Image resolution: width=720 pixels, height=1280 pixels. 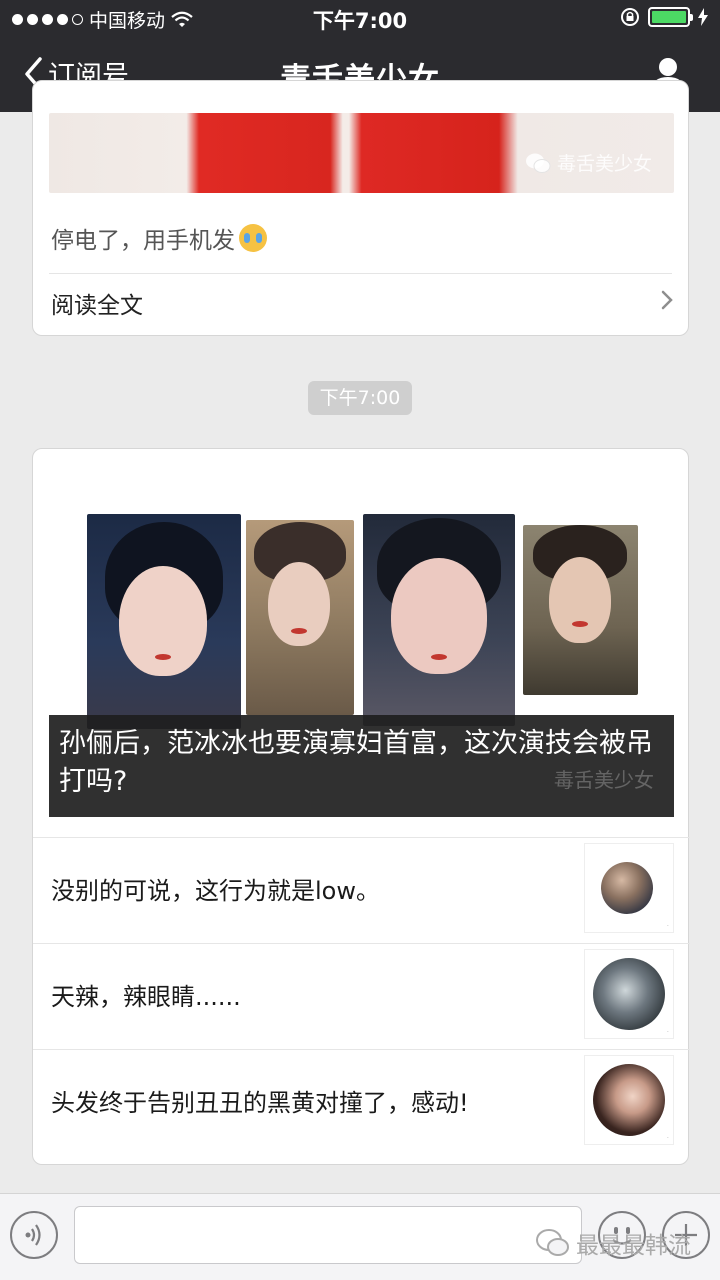 I want to click on list-item: 没别的可说，这行为就是low。 ·, so click(x=361, y=890).